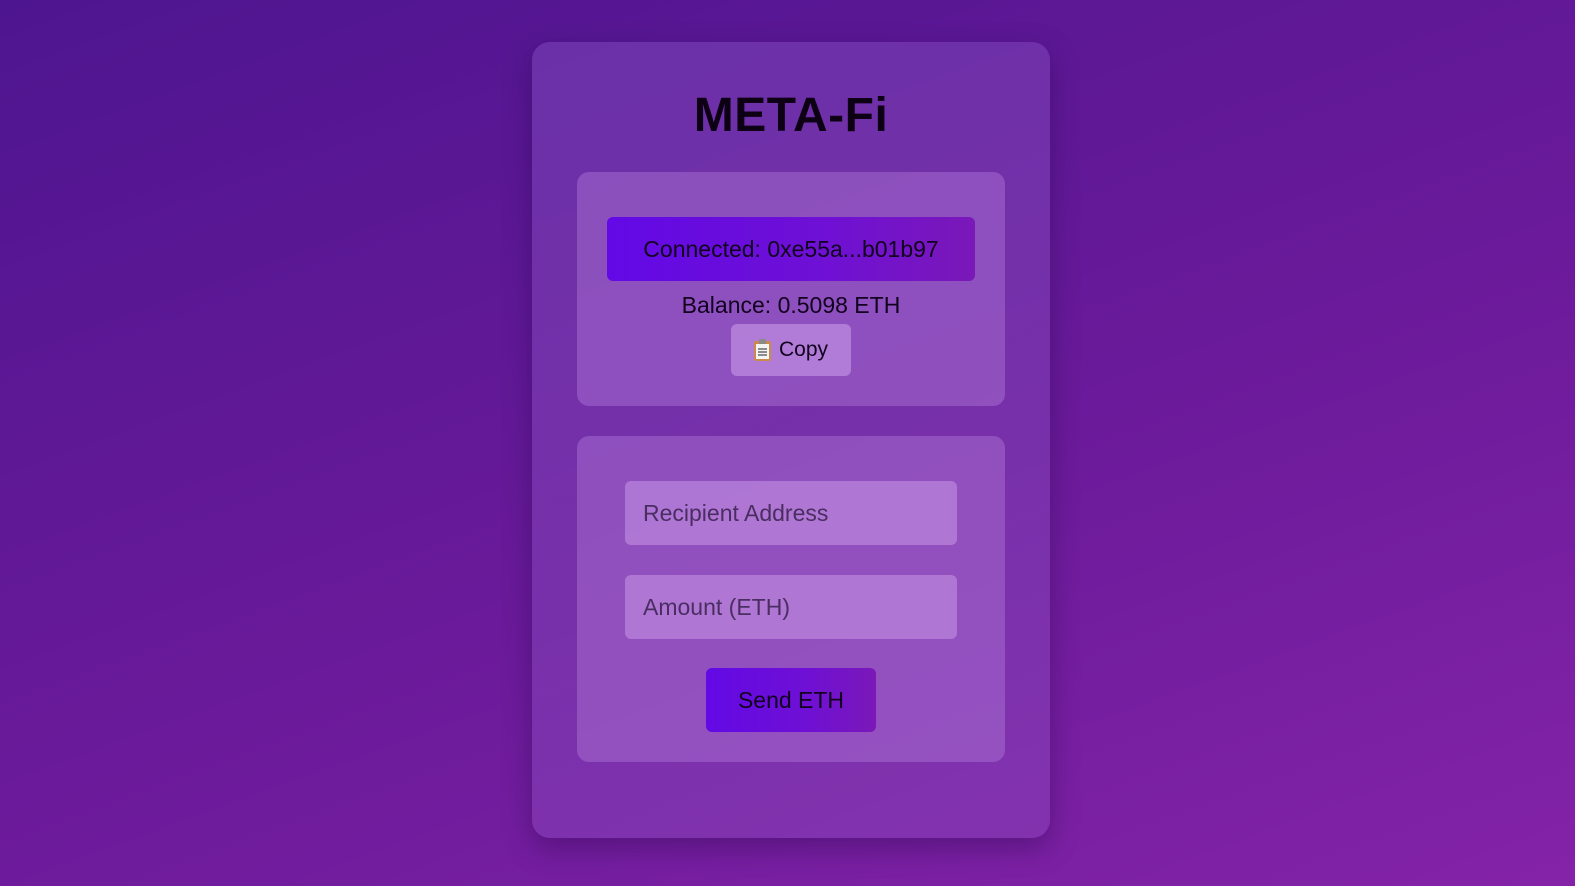 Image resolution: width=1575 pixels, height=886 pixels. What do you see at coordinates (803, 349) in the screenshot?
I see `copy-button-label: Copy` at bounding box center [803, 349].